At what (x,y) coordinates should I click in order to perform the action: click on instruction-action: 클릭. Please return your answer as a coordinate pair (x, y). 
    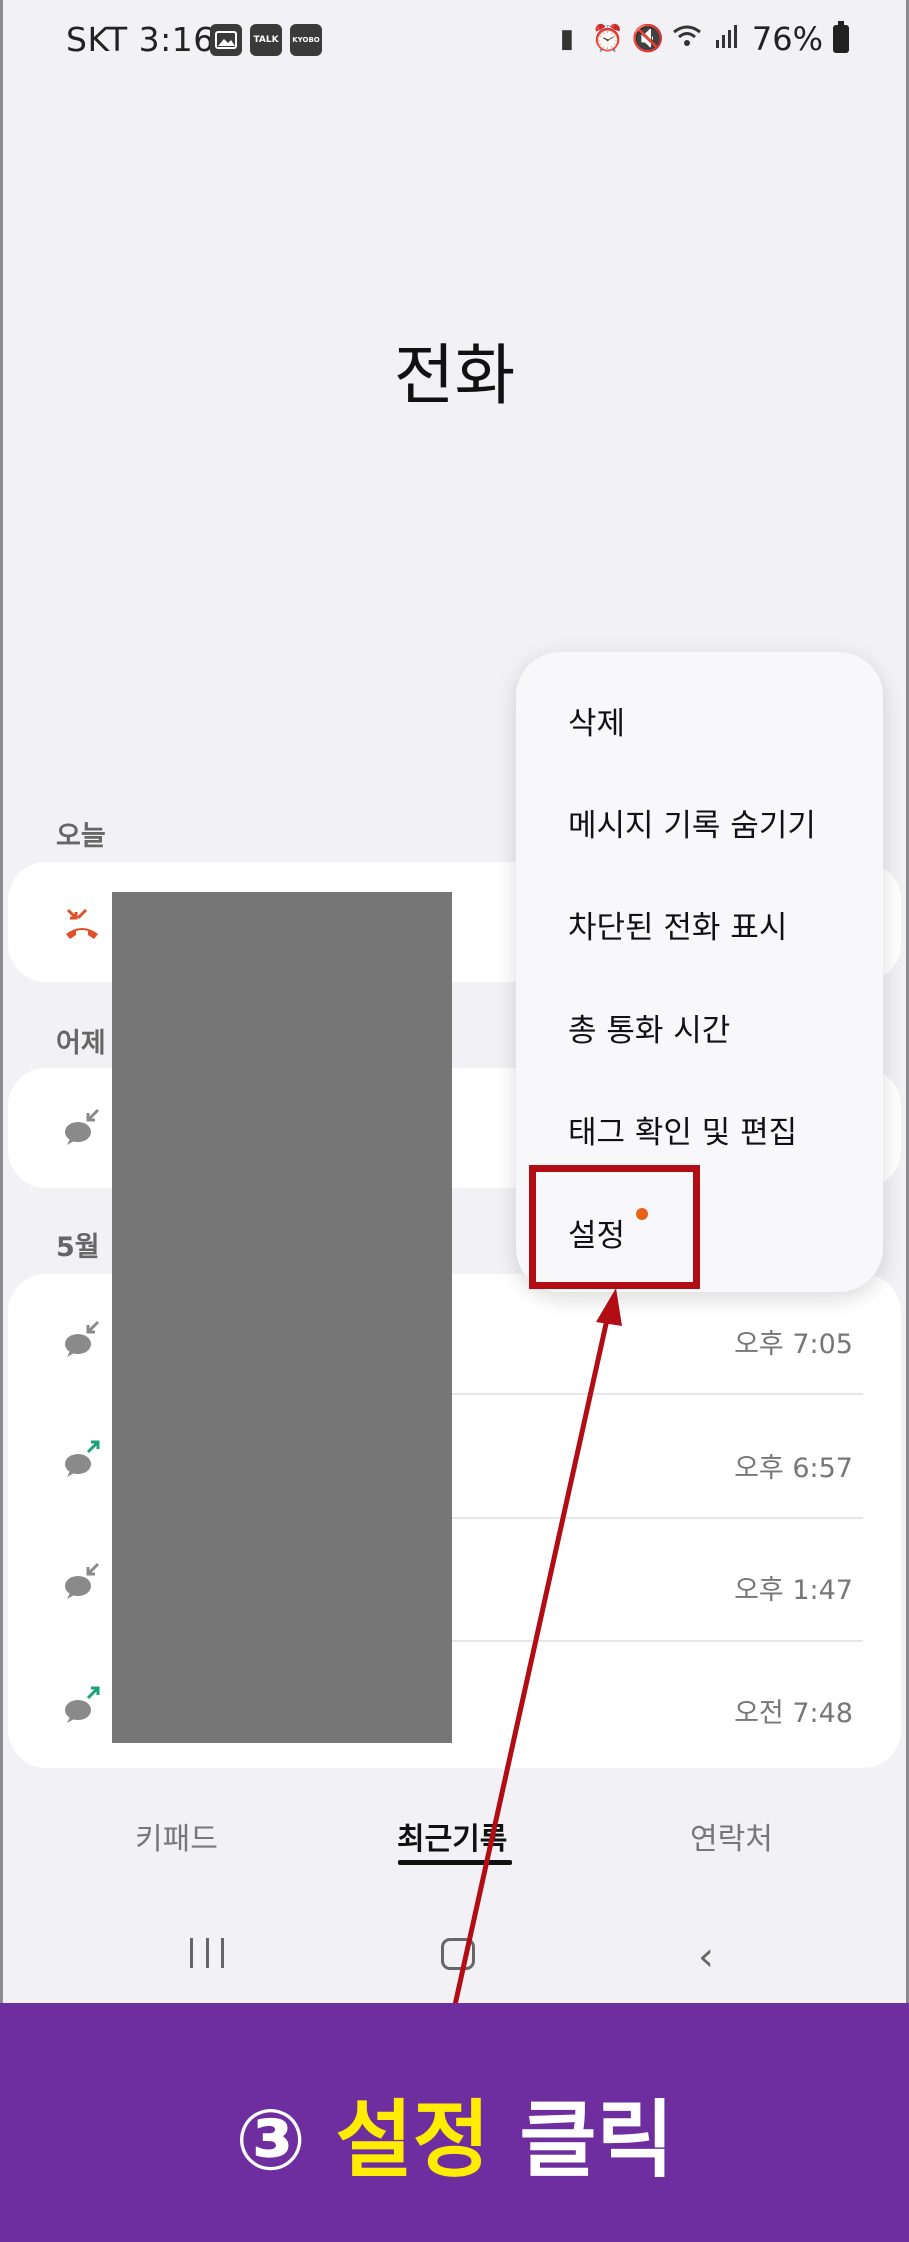
    Looking at the image, I should click on (596, 2140).